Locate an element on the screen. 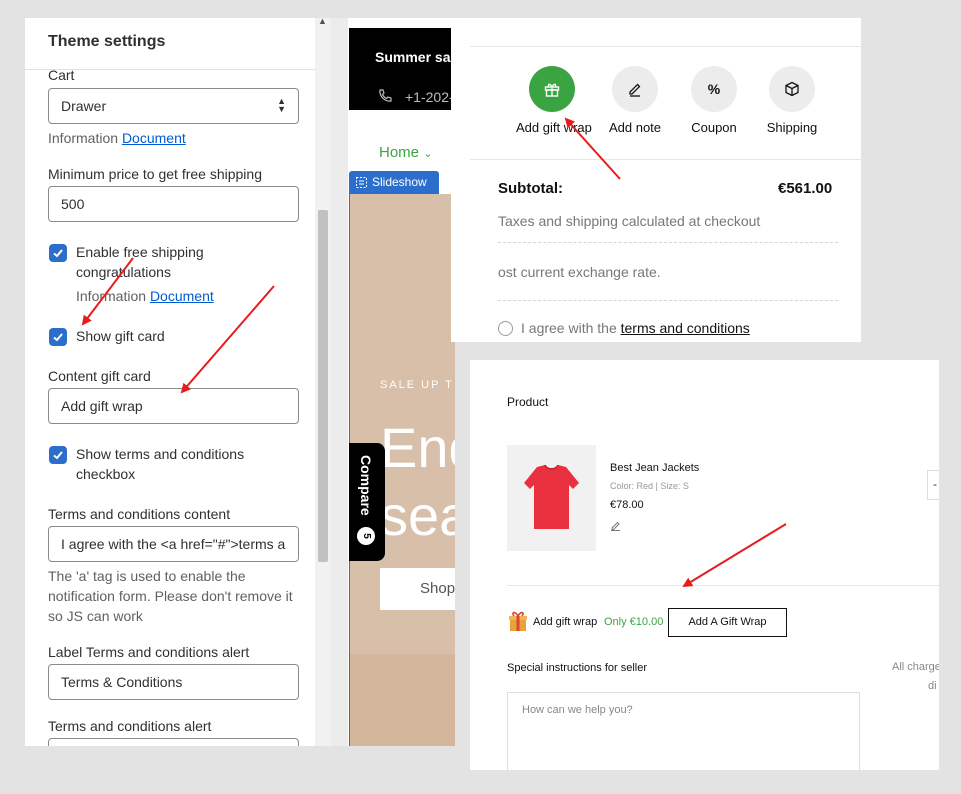  cart-type-label: Cart is located at coordinates (61, 75).